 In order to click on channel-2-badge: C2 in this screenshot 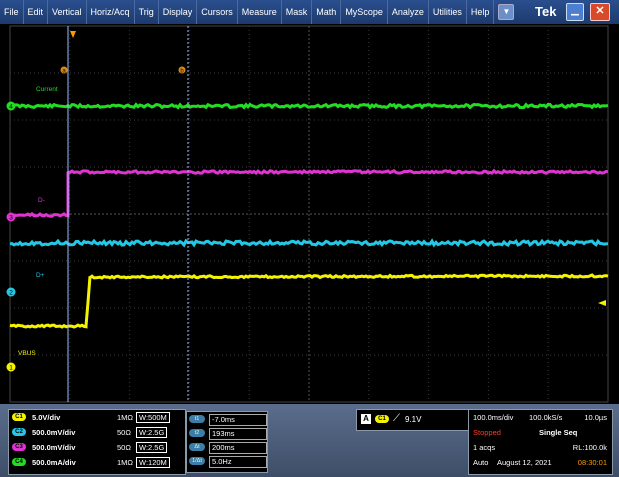, I will do `click(19, 432)`.